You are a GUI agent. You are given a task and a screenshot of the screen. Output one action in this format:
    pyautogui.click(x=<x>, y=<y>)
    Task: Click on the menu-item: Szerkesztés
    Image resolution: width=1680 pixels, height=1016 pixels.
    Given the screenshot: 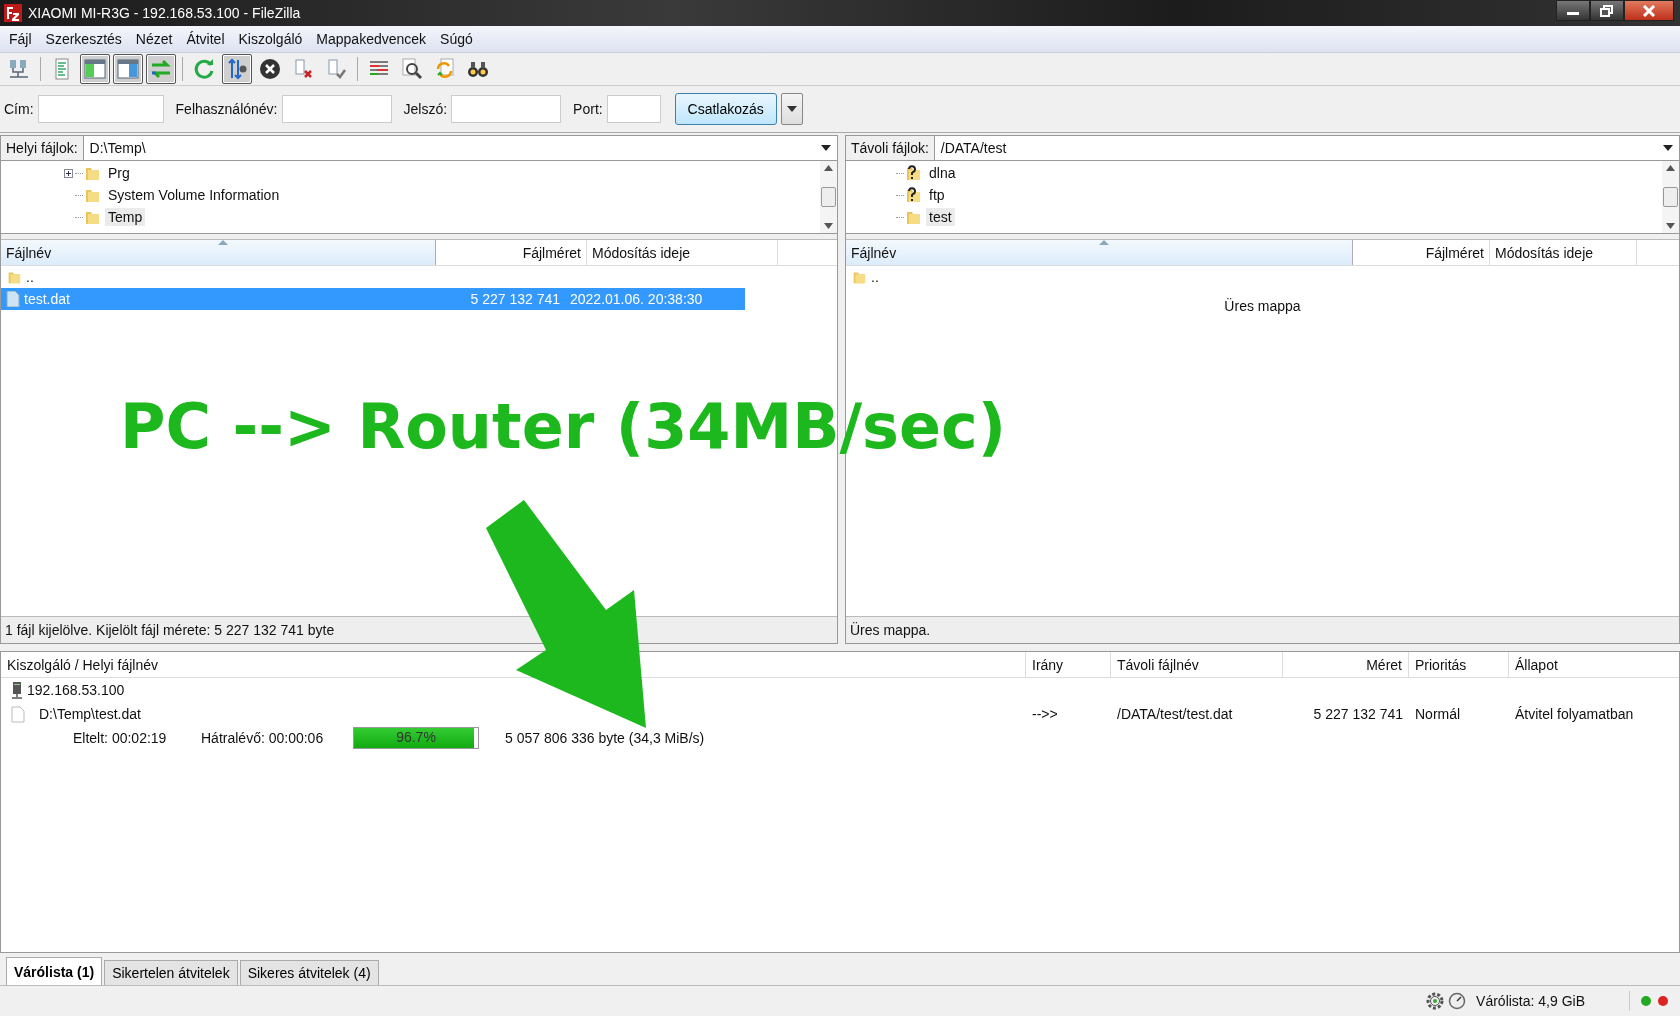 What is the action you would take?
    pyautogui.click(x=83, y=39)
    